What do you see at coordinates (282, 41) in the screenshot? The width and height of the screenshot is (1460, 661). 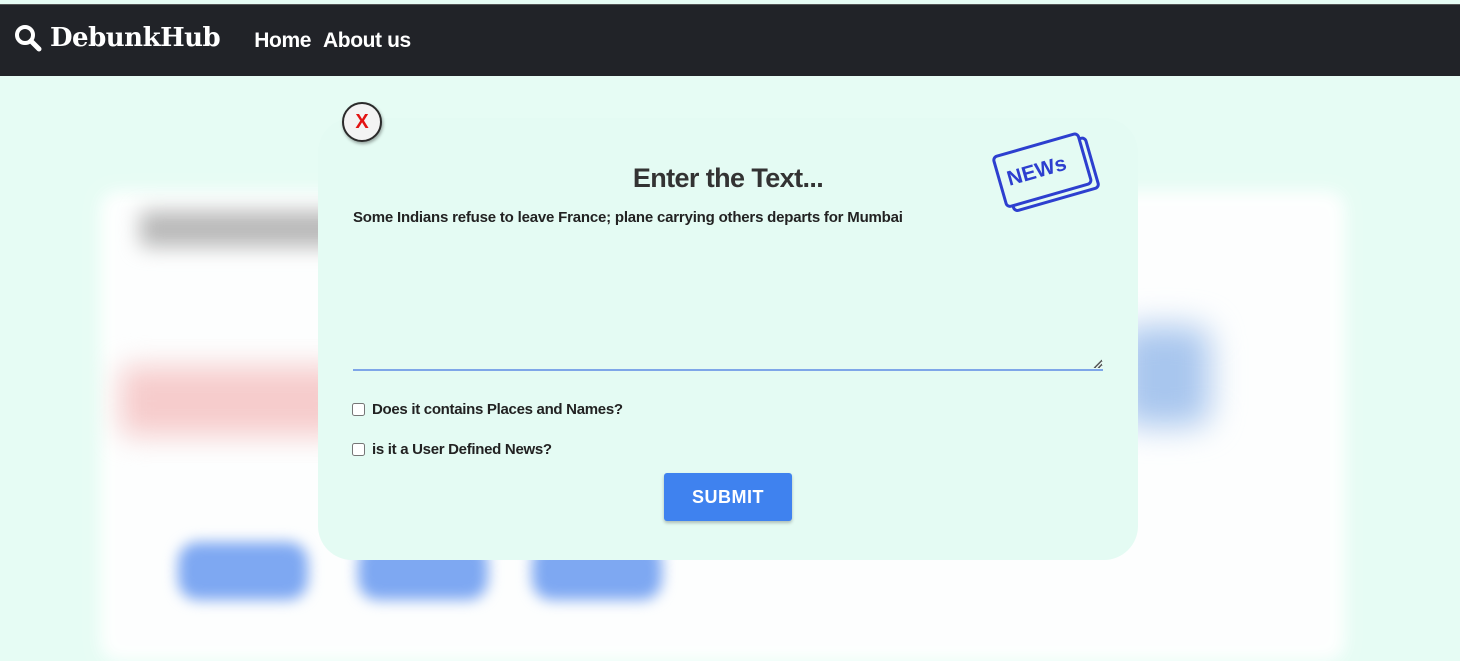 I see `nav-home-link: Home` at bounding box center [282, 41].